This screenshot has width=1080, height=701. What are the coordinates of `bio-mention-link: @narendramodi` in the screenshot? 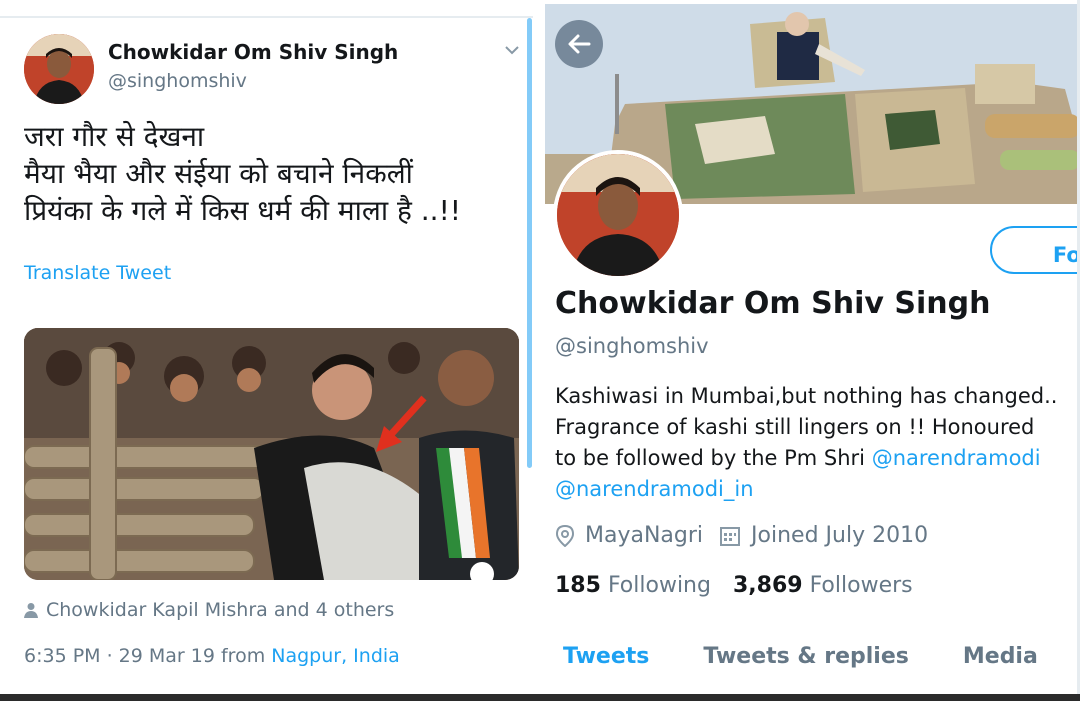 It's located at (956, 458).